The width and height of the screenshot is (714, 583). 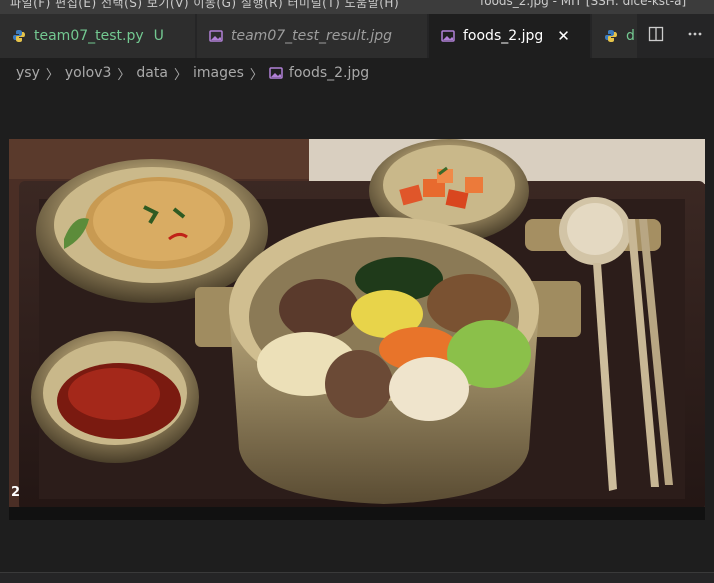 I want to click on window-title: foods_2.jpg - MIT [SSH: dice-kst-a], so click(x=583, y=4).